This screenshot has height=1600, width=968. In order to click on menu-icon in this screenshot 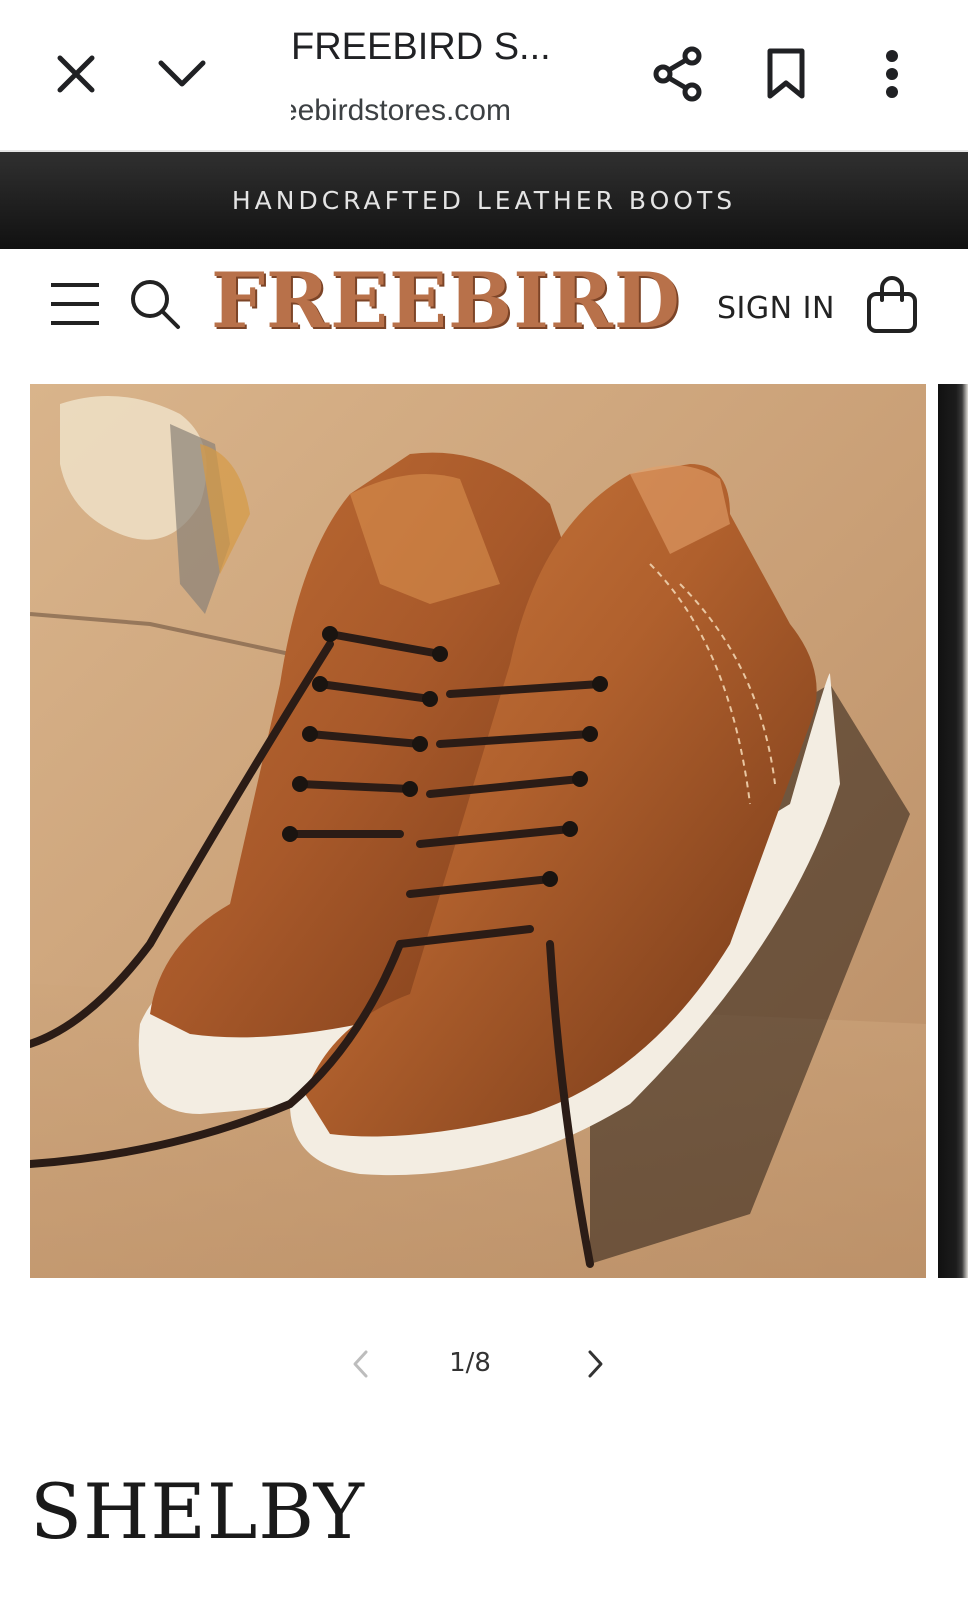, I will do `click(75, 304)`.